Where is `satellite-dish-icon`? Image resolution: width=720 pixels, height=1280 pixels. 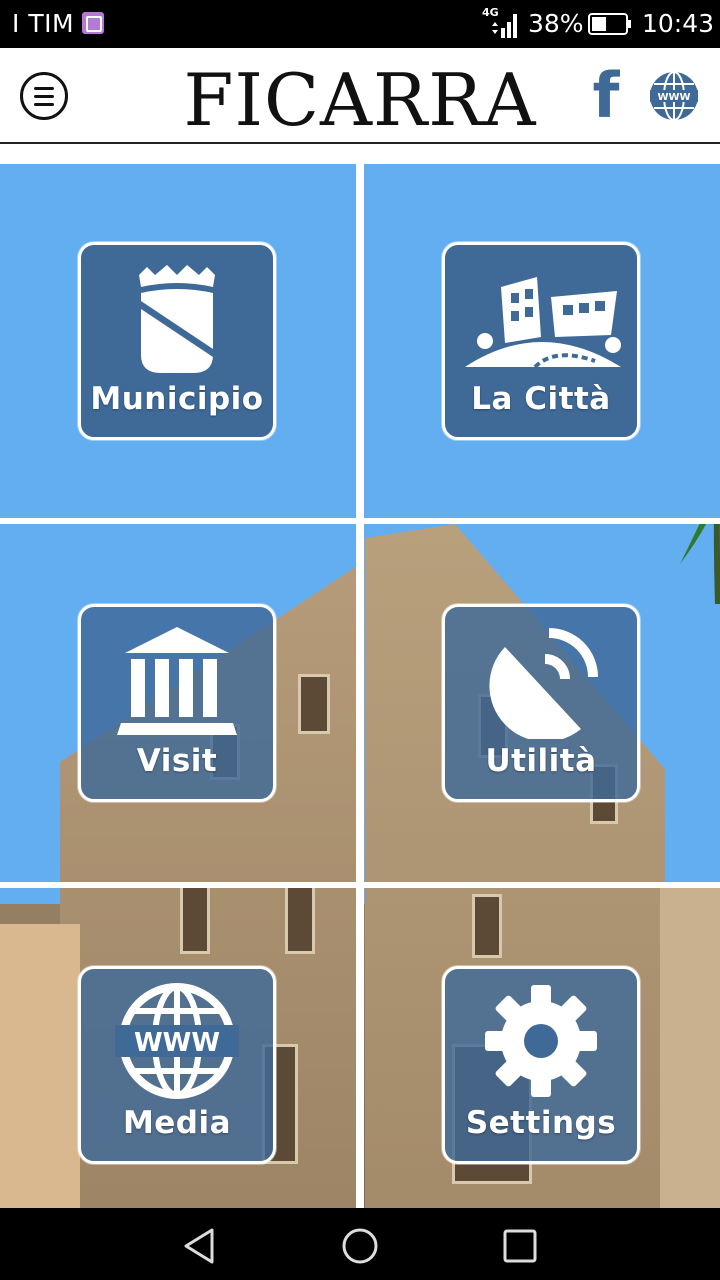 satellite-dish-icon is located at coordinates (543, 683).